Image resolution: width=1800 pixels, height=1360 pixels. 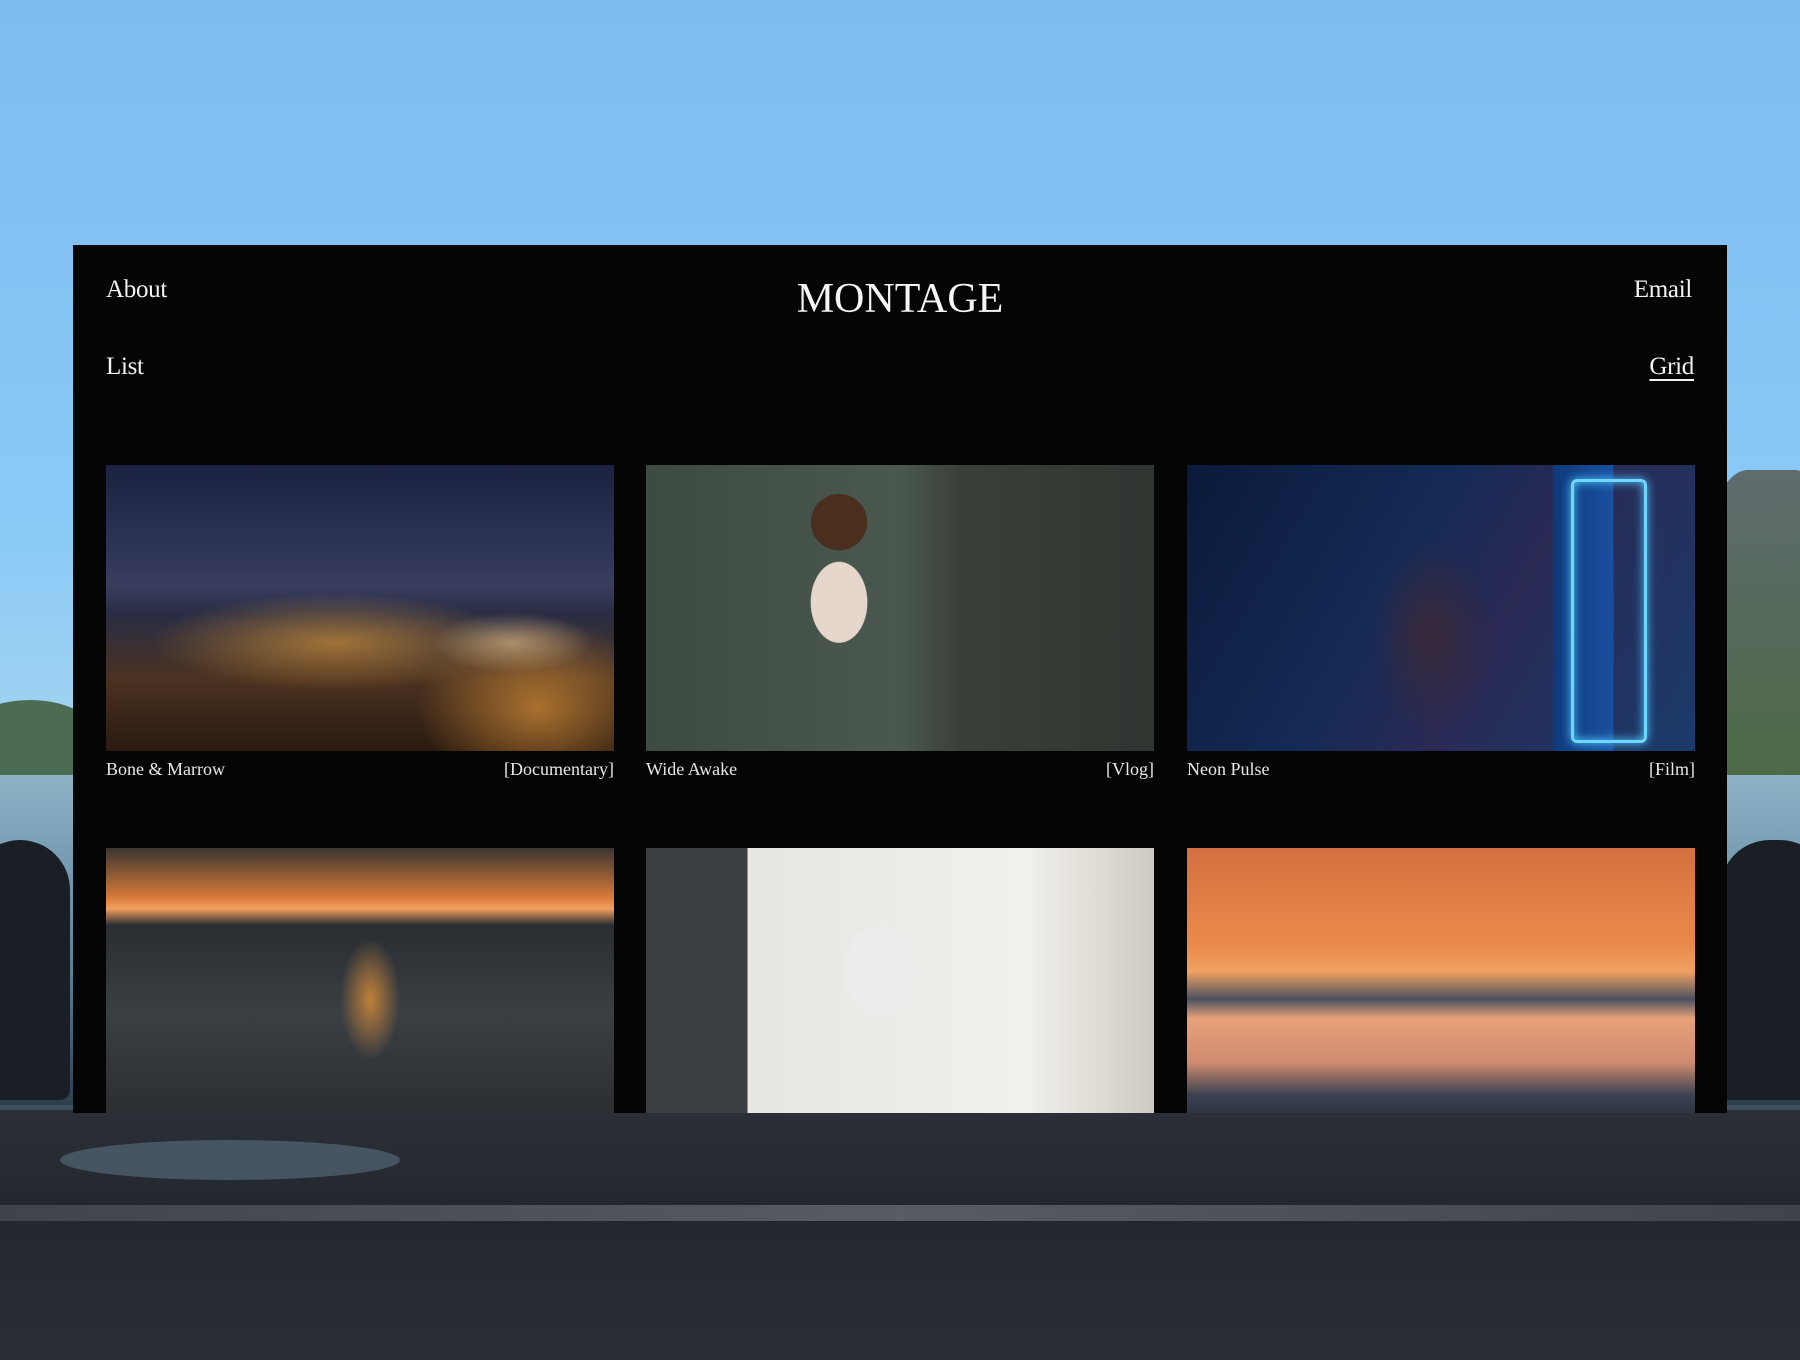 I want to click on project-title: Wide Awake, so click(x=692, y=769).